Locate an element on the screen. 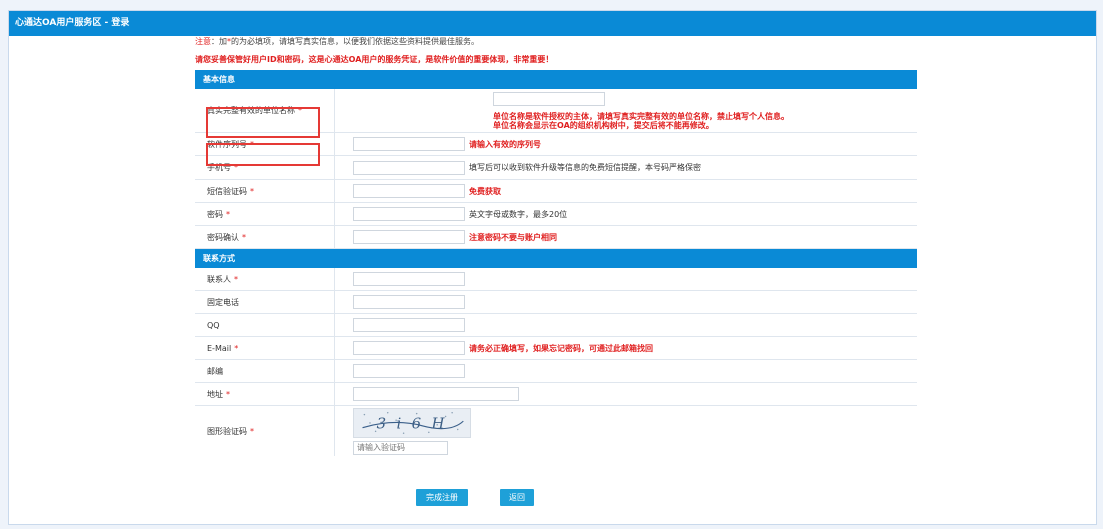  address-label: 地址 * is located at coordinates (265, 394).